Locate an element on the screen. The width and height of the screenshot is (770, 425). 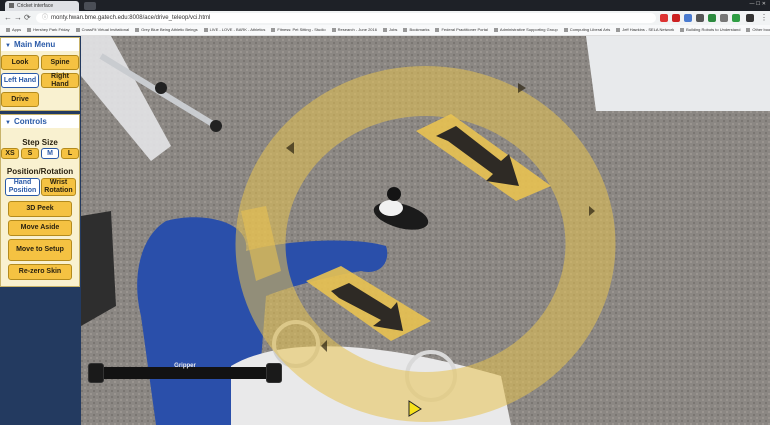
window-controls: — ☐ ✕ is located at coordinates (758, 4).